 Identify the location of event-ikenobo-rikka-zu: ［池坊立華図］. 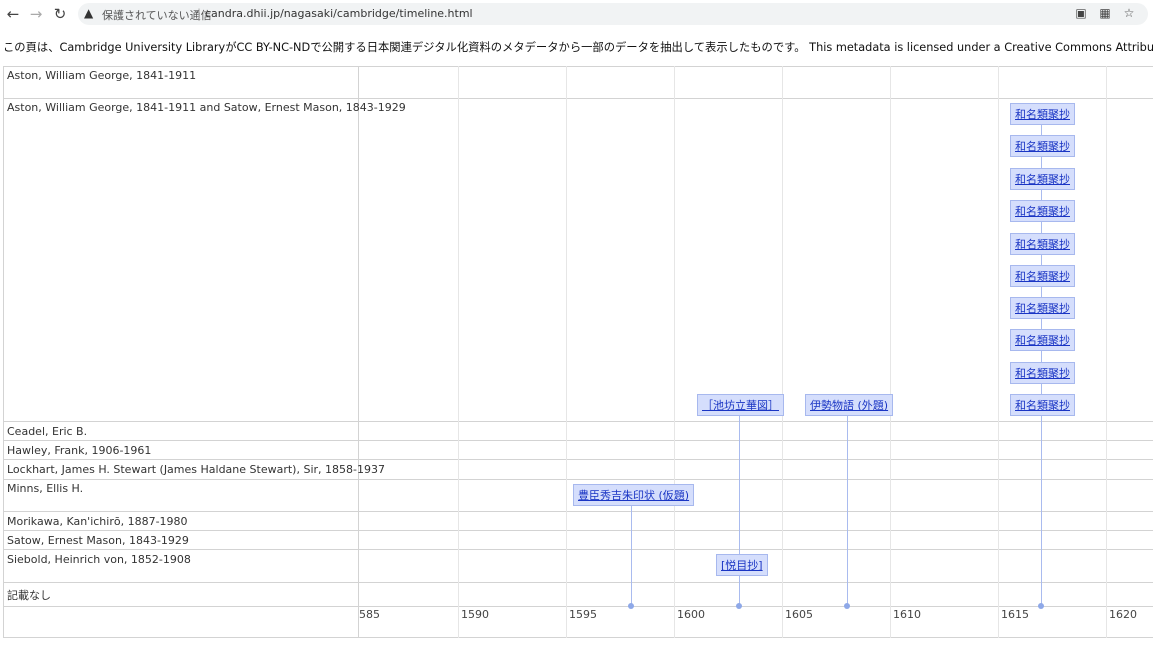
(740, 405).